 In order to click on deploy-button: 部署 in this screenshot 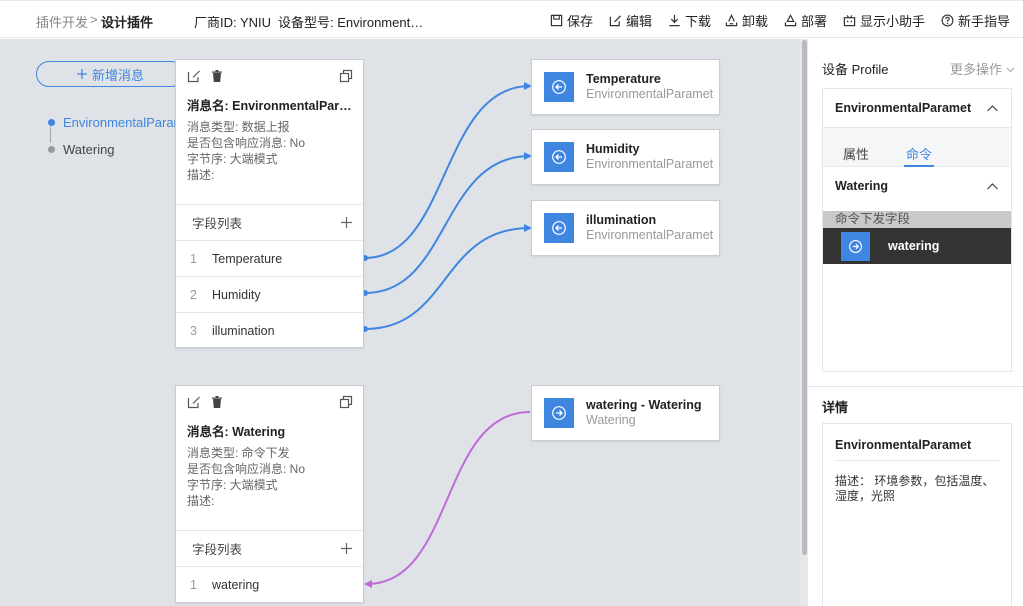, I will do `click(805, 20)`.